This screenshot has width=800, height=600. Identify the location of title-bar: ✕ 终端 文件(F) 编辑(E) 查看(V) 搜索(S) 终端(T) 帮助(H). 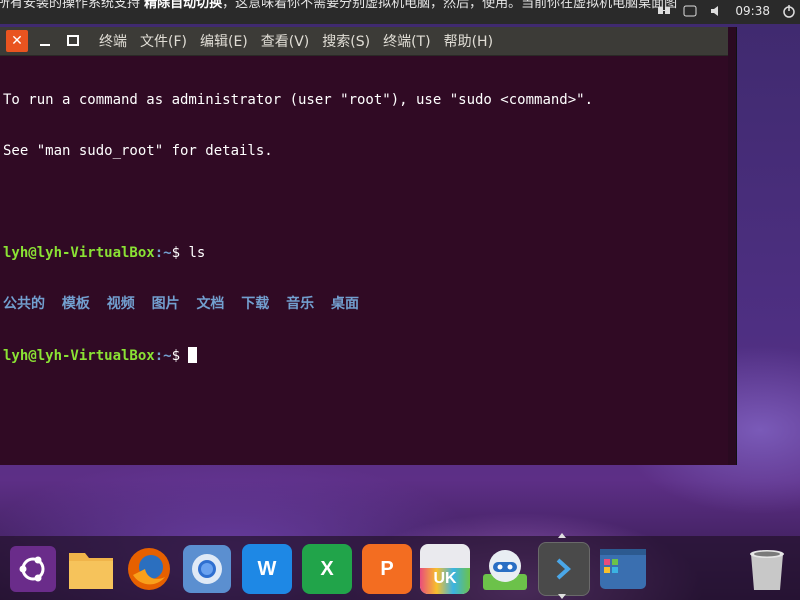
(368, 41).